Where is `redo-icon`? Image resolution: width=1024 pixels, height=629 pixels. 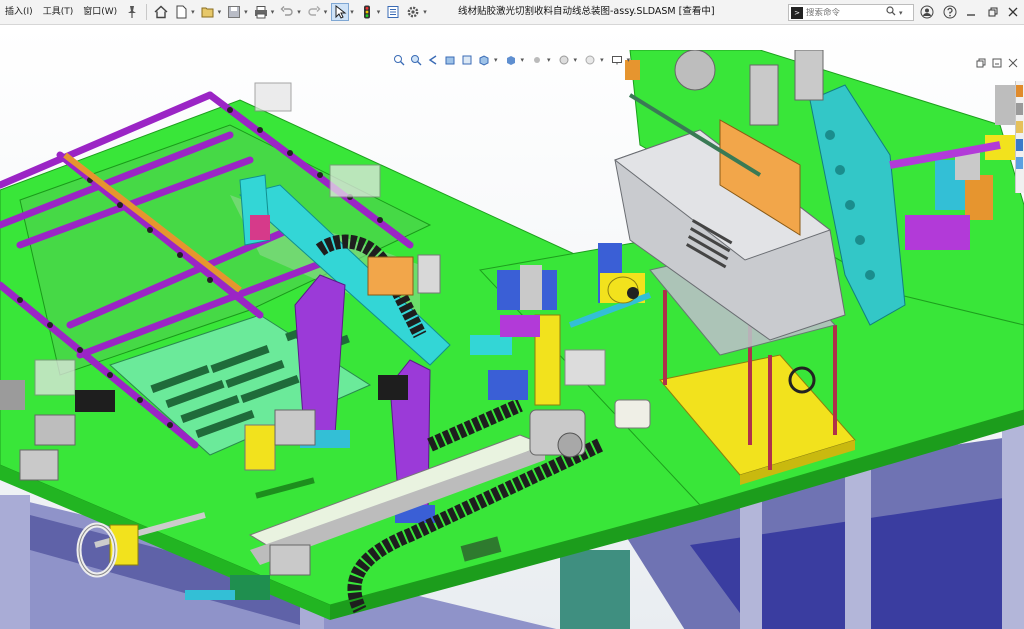
redo-icon is located at coordinates (314, 12).